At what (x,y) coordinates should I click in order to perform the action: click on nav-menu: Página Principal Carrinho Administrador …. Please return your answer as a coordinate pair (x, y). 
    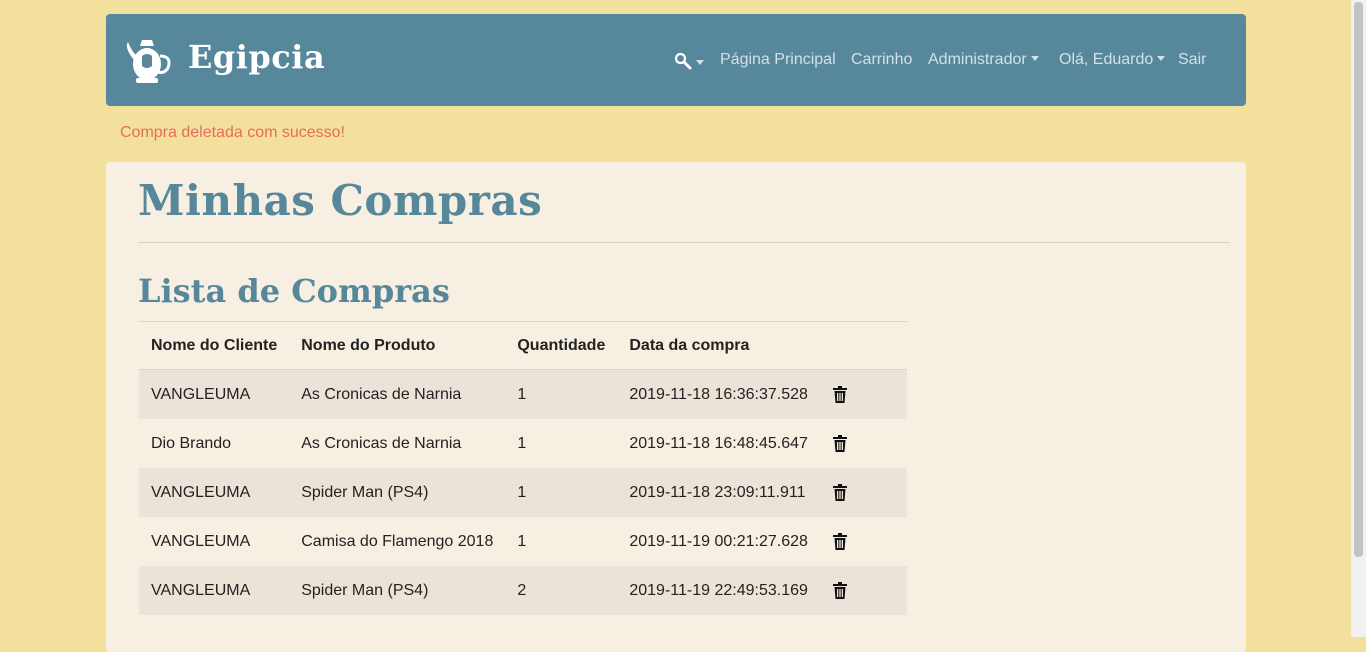
    Looking at the image, I should click on (676, 60).